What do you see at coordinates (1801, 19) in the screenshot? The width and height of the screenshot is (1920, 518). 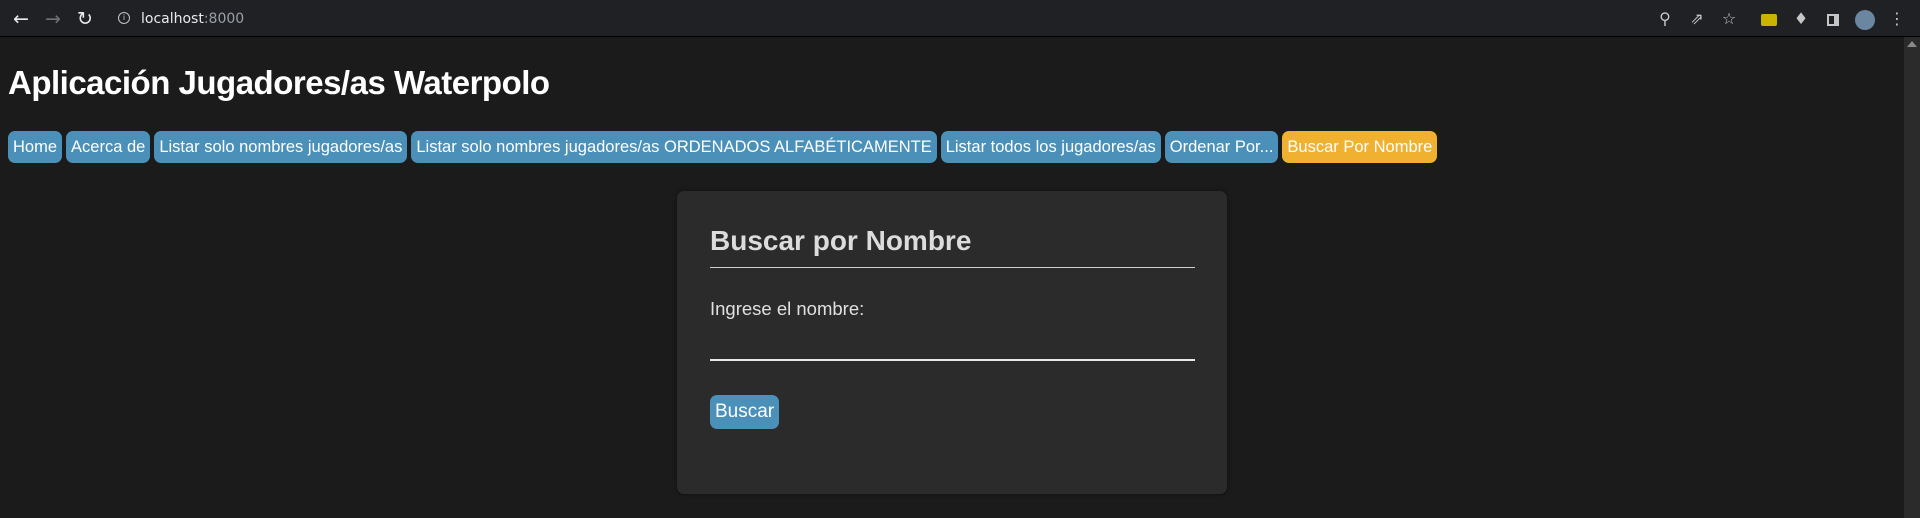 I see `puzzle-icon: ♦` at bounding box center [1801, 19].